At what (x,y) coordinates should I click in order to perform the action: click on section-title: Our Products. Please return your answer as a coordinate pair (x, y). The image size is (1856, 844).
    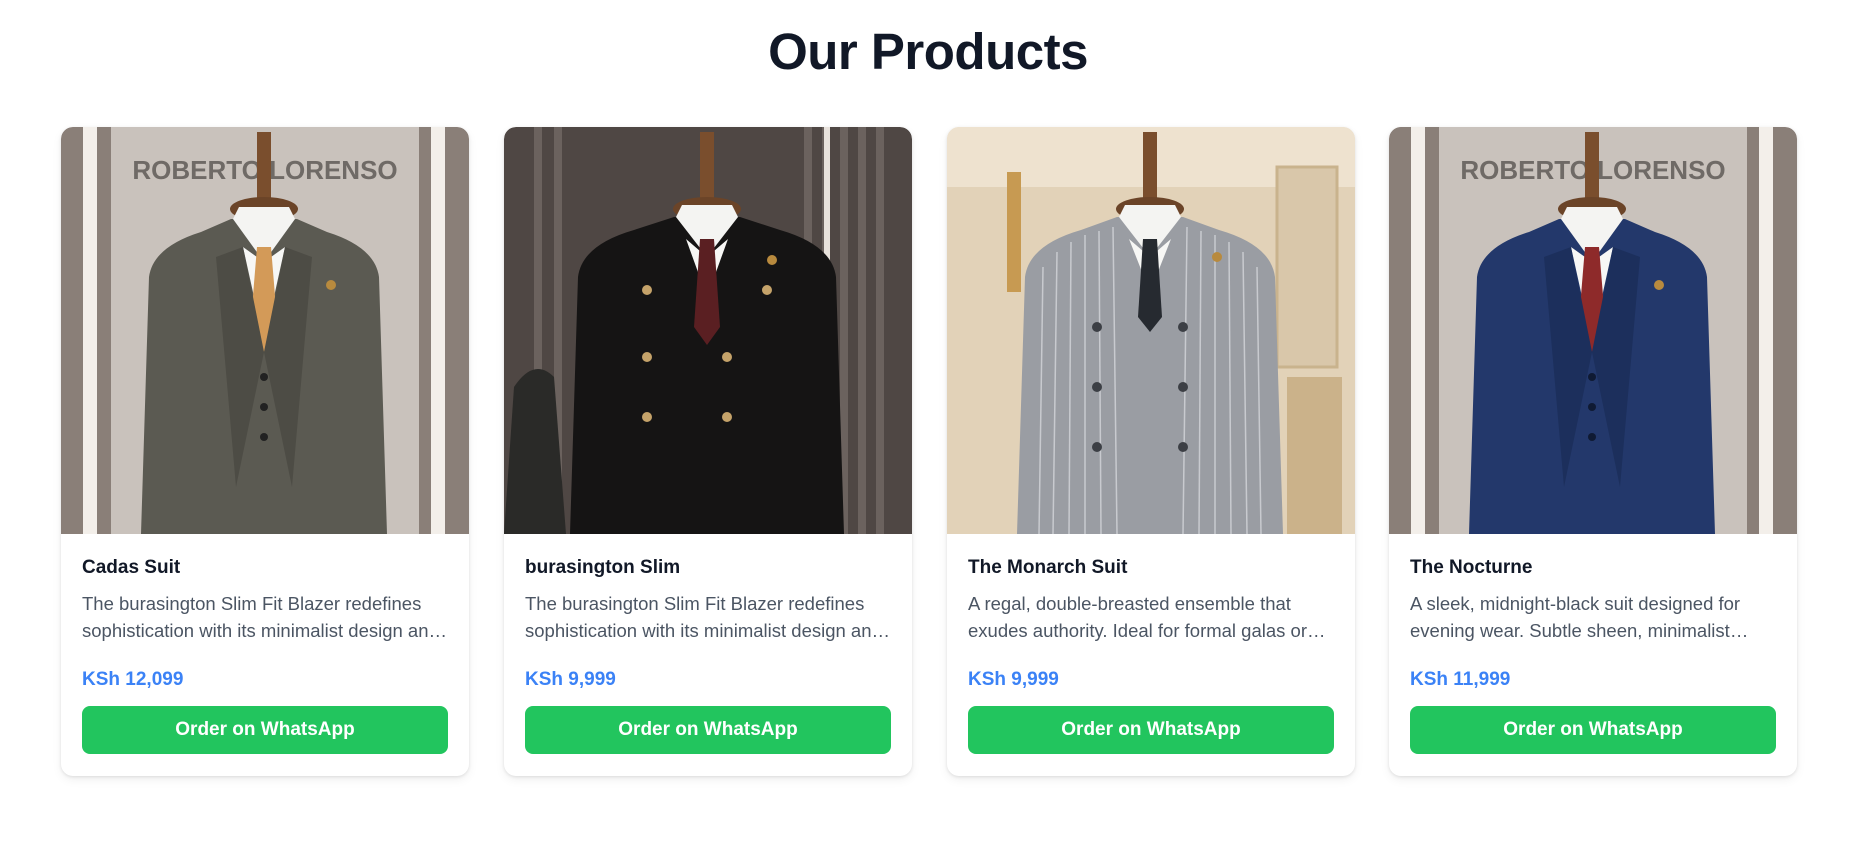
    Looking at the image, I should click on (928, 51).